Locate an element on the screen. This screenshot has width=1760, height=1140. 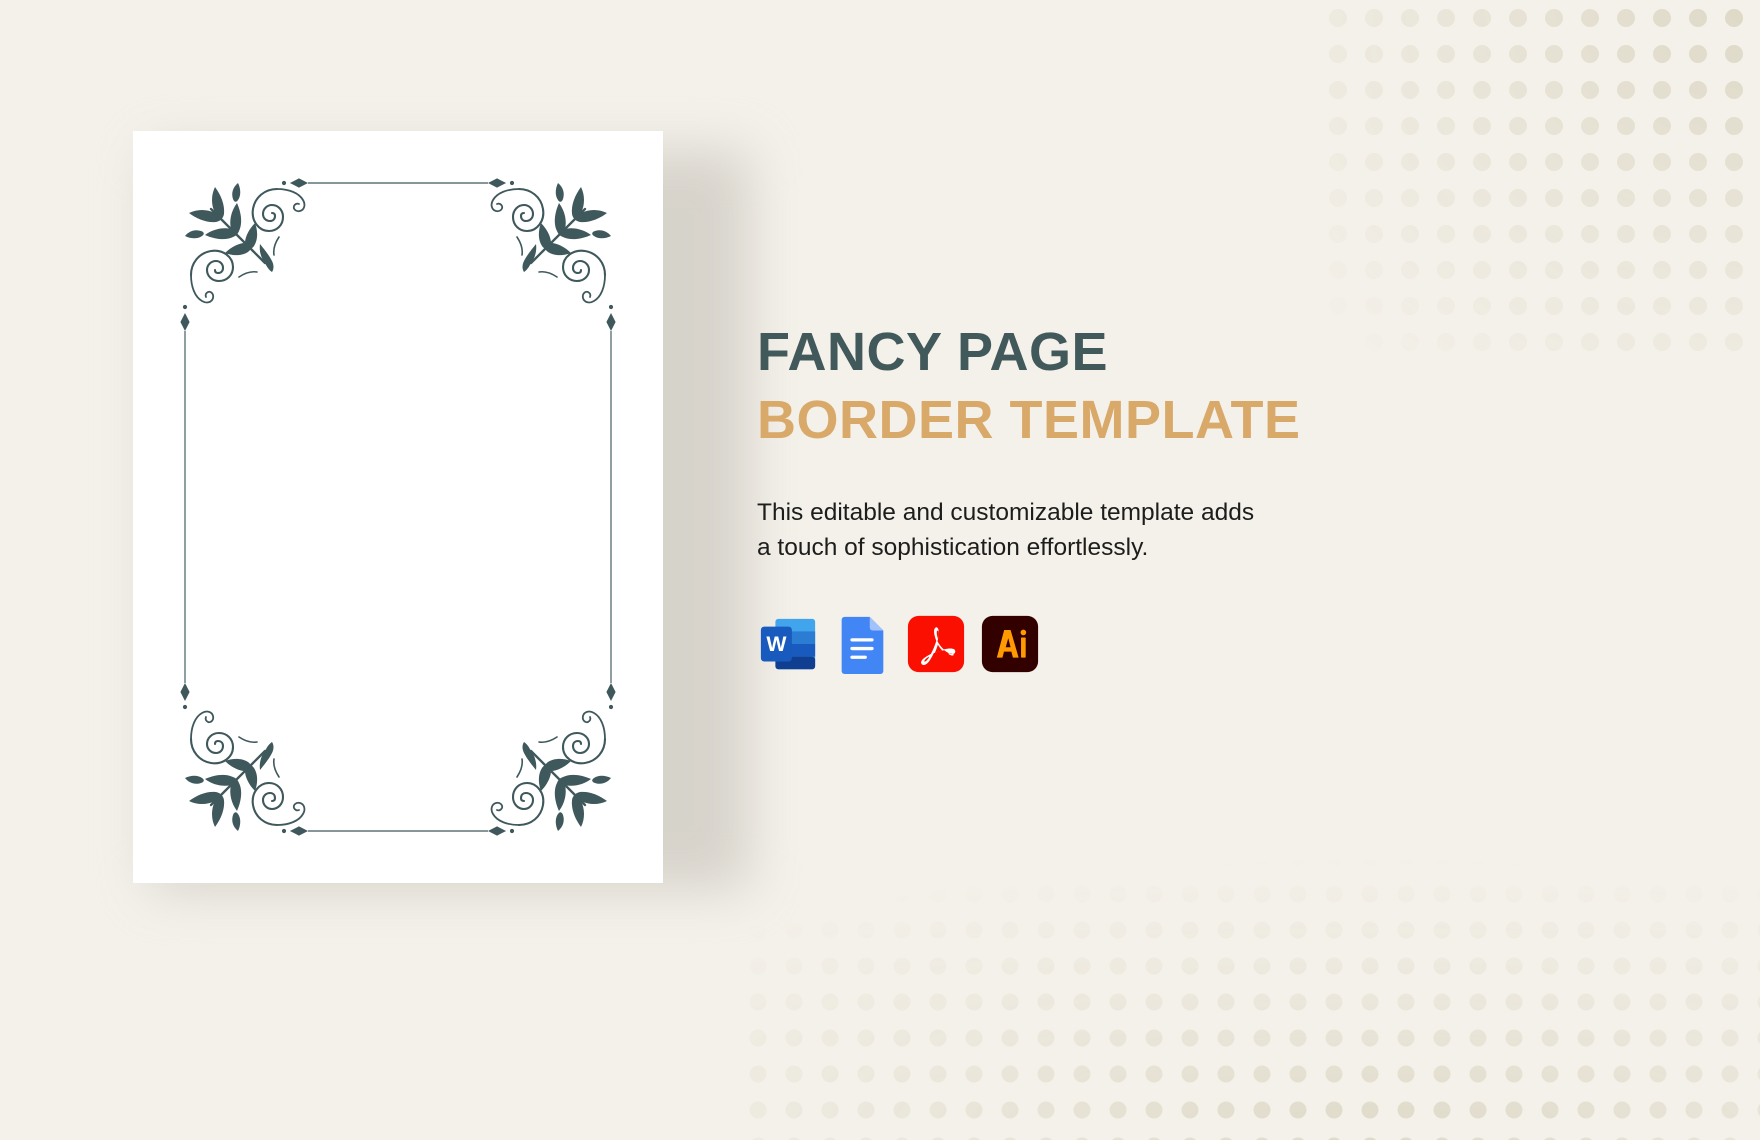
ornament-corner-bottom-left is located at coordinates (244, 771).